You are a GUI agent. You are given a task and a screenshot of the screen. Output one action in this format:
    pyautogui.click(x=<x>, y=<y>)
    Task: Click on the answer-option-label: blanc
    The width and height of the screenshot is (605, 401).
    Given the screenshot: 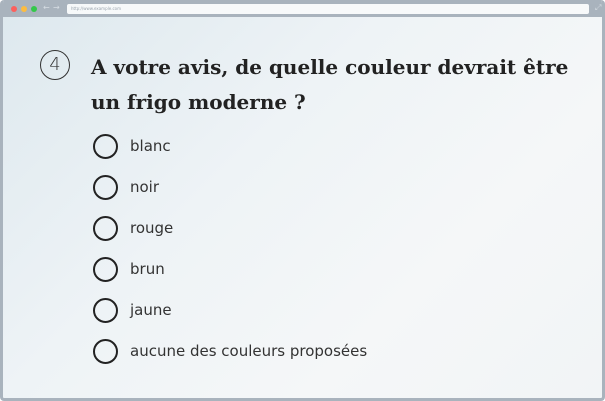 What is the action you would take?
    pyautogui.click(x=150, y=146)
    